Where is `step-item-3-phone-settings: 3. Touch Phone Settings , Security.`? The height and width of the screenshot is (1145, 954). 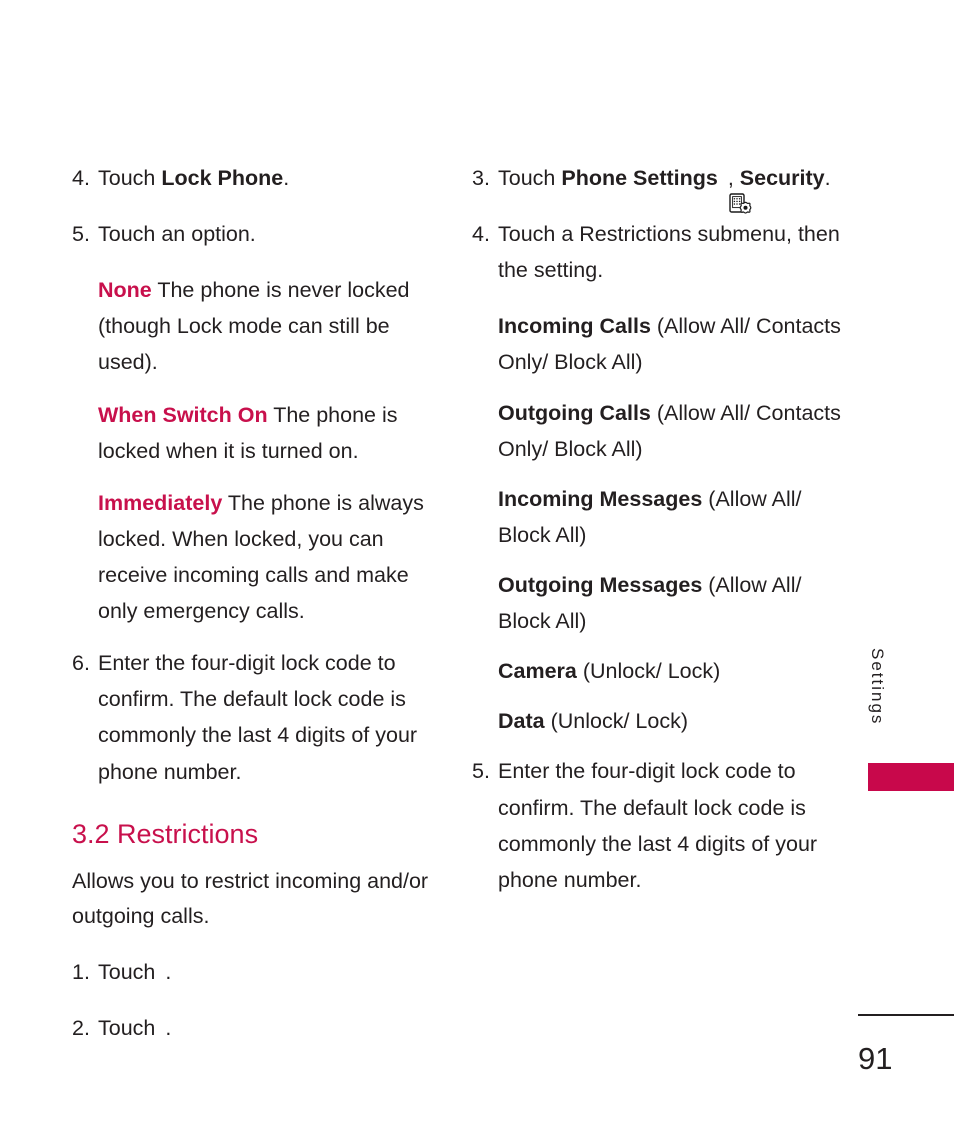 step-item-3-phone-settings: 3. Touch Phone Settings , Security. is located at coordinates (658, 187).